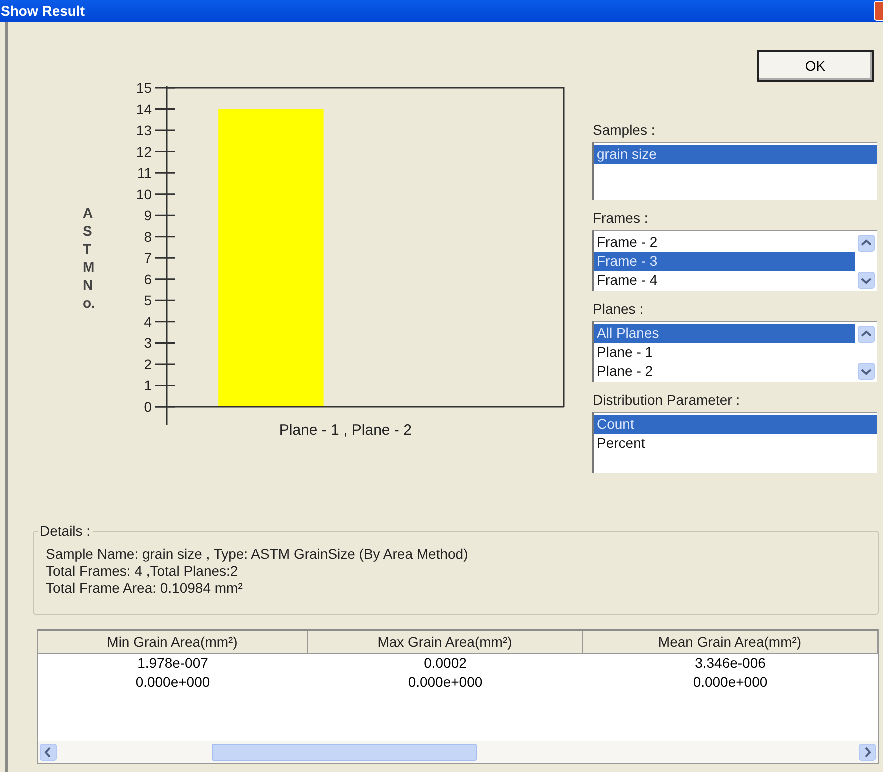 Image resolution: width=883 pixels, height=772 pixels. What do you see at coordinates (619, 309) in the screenshot?
I see `list-label: Planes :` at bounding box center [619, 309].